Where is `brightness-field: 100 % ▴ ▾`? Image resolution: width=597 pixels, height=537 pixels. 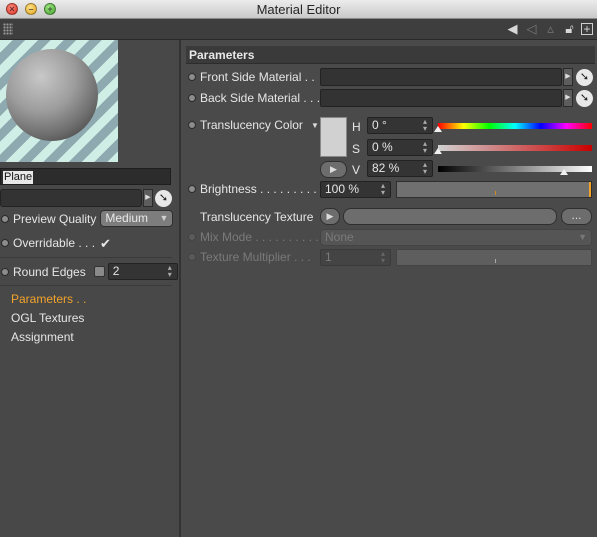 brightness-field: 100 % ▴ ▾ is located at coordinates (355, 189).